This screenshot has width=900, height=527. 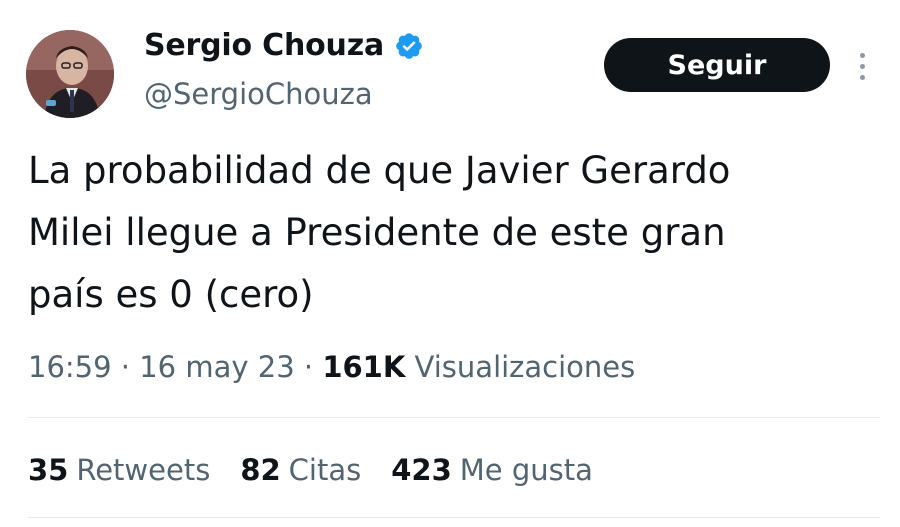 I want to click on likes-label: Me gusta, so click(x=526, y=470).